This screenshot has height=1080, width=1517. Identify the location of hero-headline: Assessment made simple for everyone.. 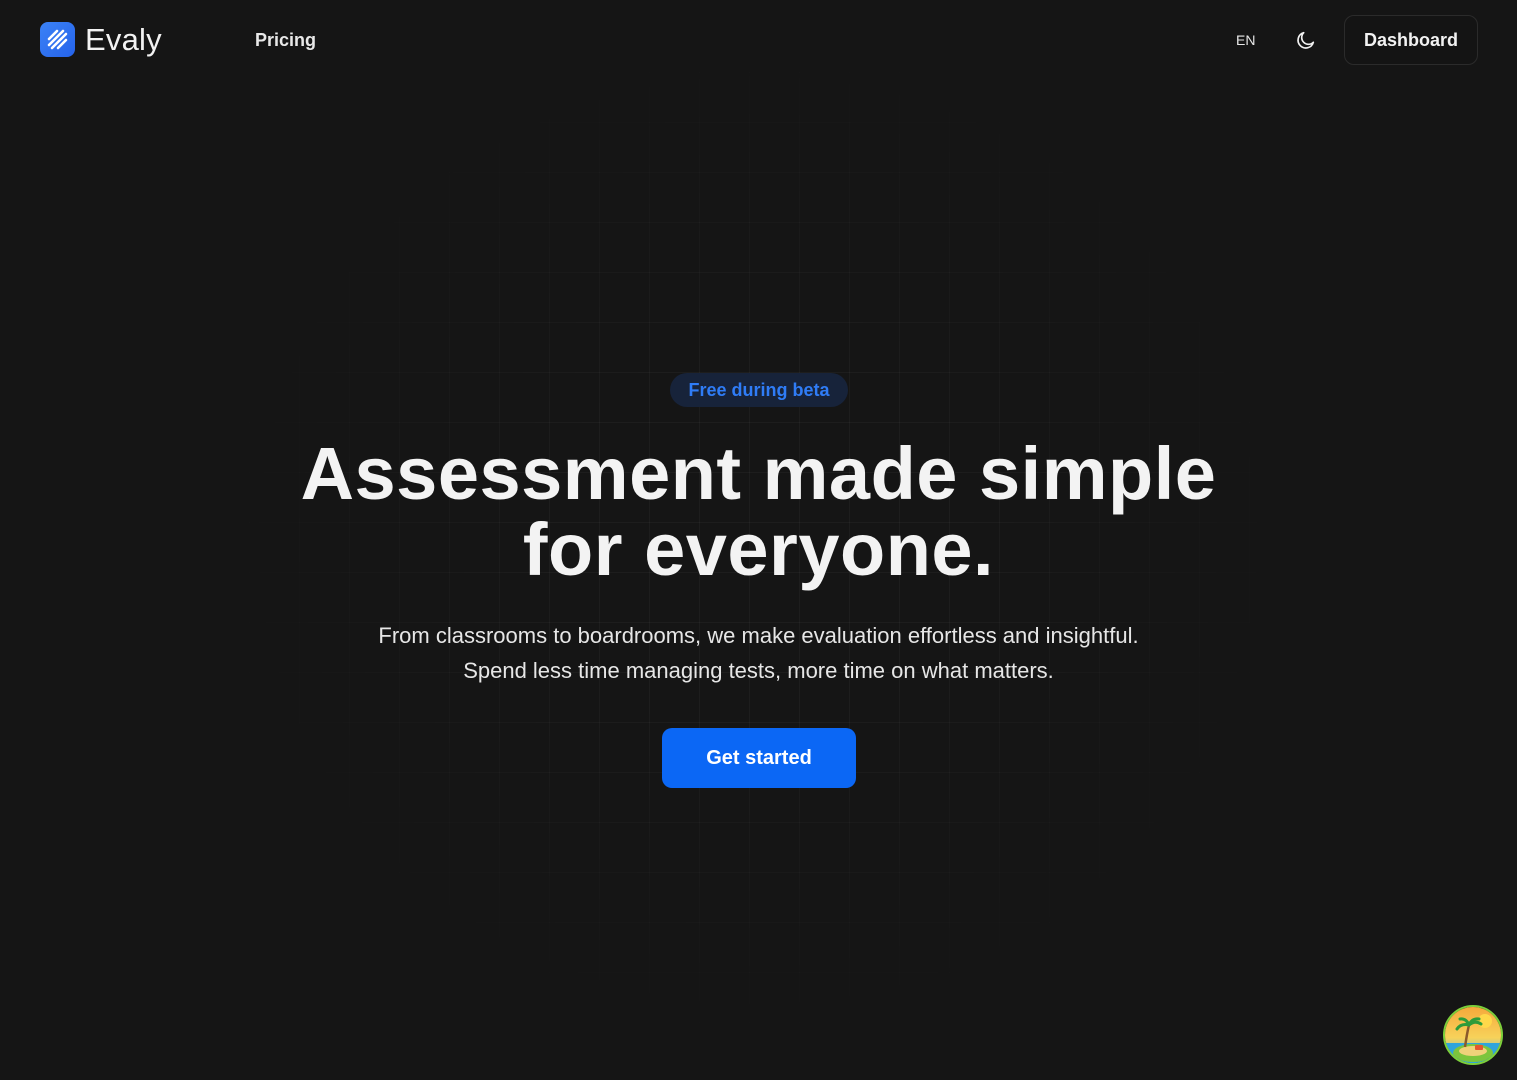
(758, 512).